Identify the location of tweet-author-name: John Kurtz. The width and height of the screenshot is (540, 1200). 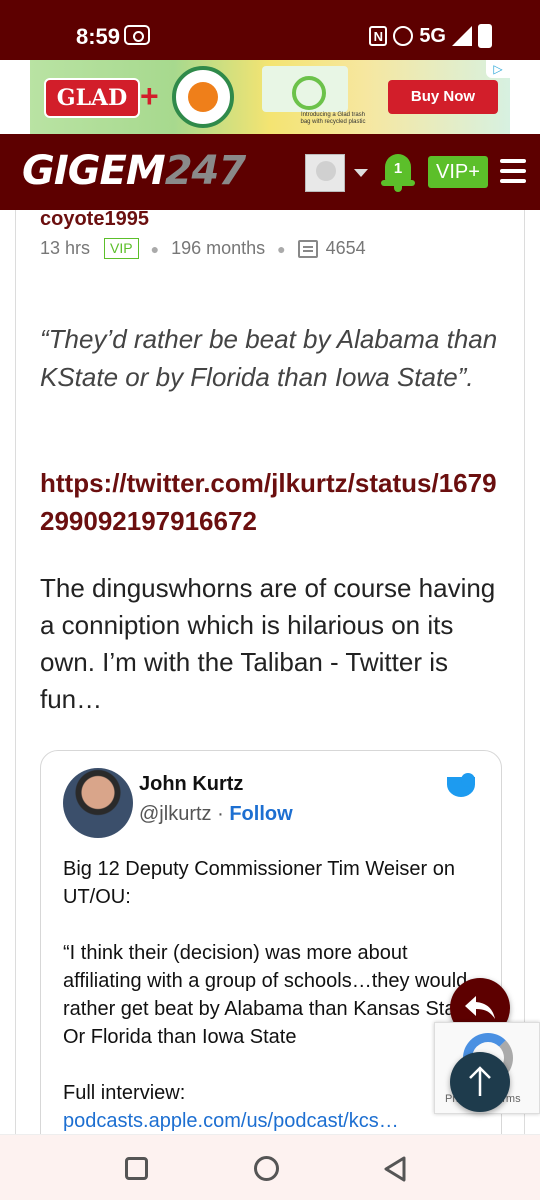
(191, 784).